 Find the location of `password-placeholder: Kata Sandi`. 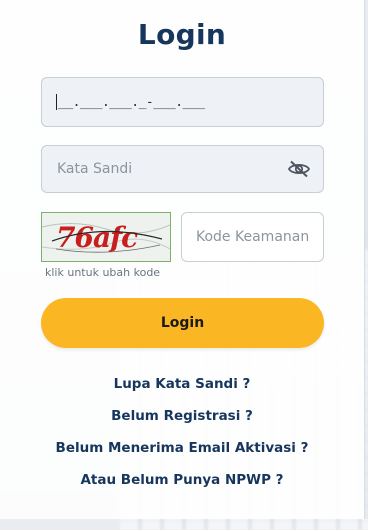

password-placeholder: Kata Sandi is located at coordinates (95, 169).